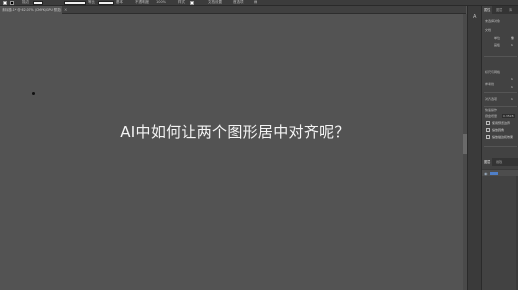 The image size is (518, 290). Describe the element at coordinates (512, 38) in the screenshot. I see `units-value: 像` at that location.